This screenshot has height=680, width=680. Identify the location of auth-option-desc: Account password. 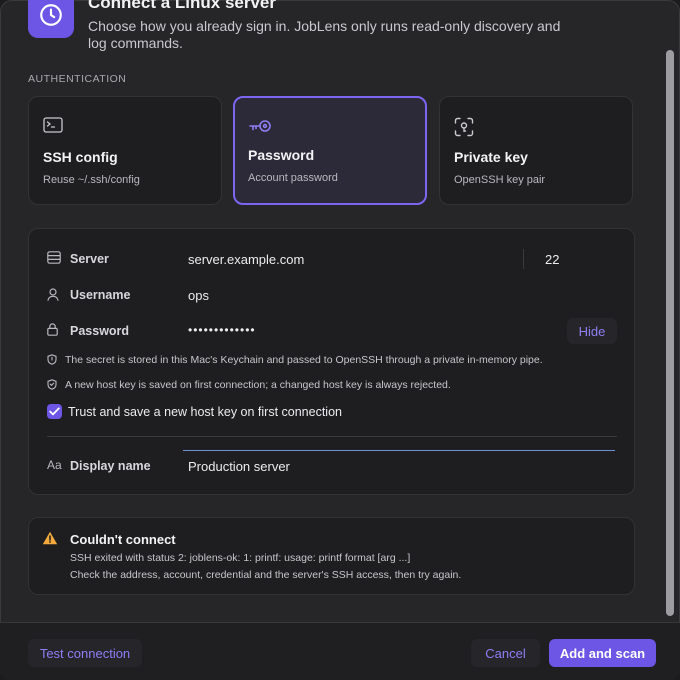
(293, 178).